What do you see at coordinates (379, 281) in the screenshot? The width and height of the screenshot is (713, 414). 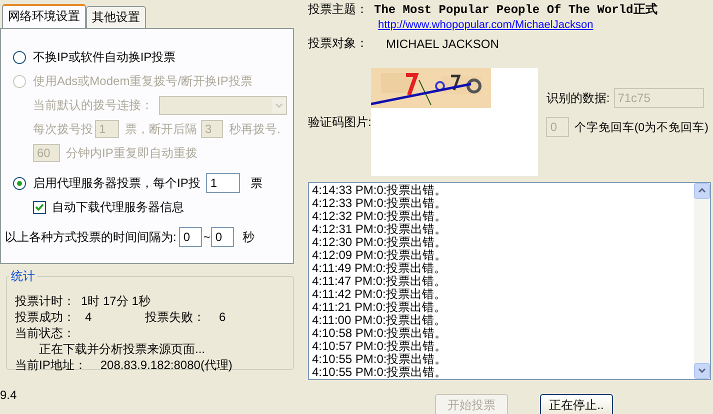 I see `log-entry: 4:11:47 PM:0:投票出错。` at bounding box center [379, 281].